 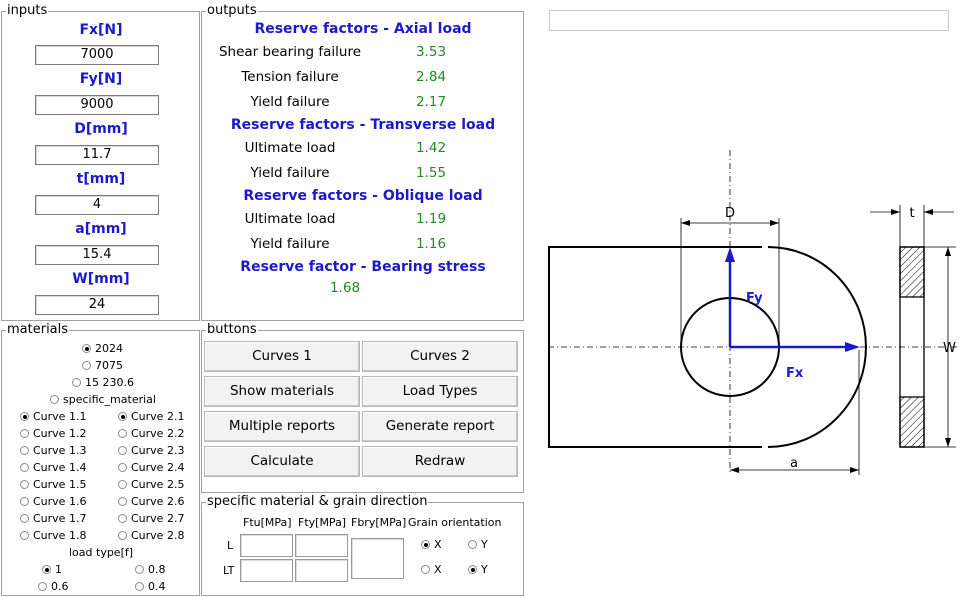 What do you see at coordinates (774, 223) in the screenshot?
I see `d-arrow-right-icon` at bounding box center [774, 223].